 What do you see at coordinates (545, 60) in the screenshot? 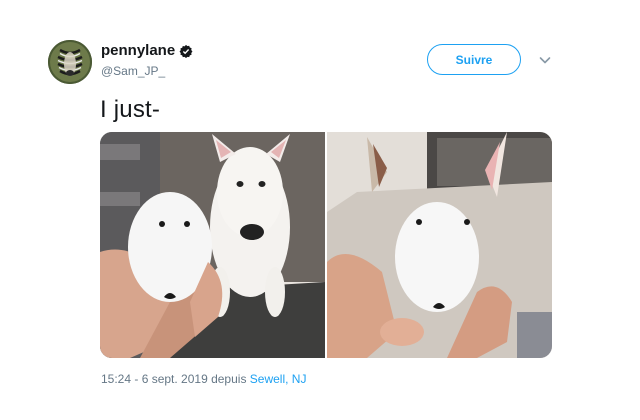
I see `chevron-down-icon` at bounding box center [545, 60].